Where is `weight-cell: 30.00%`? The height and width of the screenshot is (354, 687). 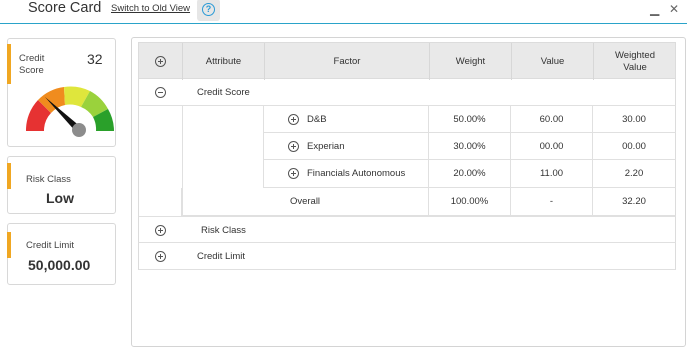
weight-cell: 30.00% is located at coordinates (469, 146).